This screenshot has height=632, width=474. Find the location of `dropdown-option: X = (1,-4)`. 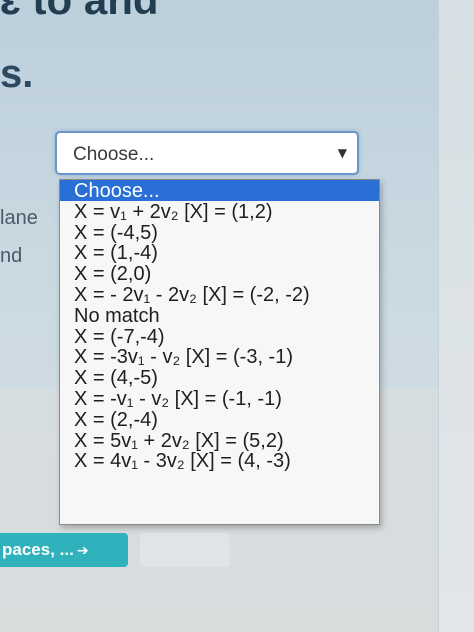

dropdown-option: X = (1,-4) is located at coordinates (219, 253).